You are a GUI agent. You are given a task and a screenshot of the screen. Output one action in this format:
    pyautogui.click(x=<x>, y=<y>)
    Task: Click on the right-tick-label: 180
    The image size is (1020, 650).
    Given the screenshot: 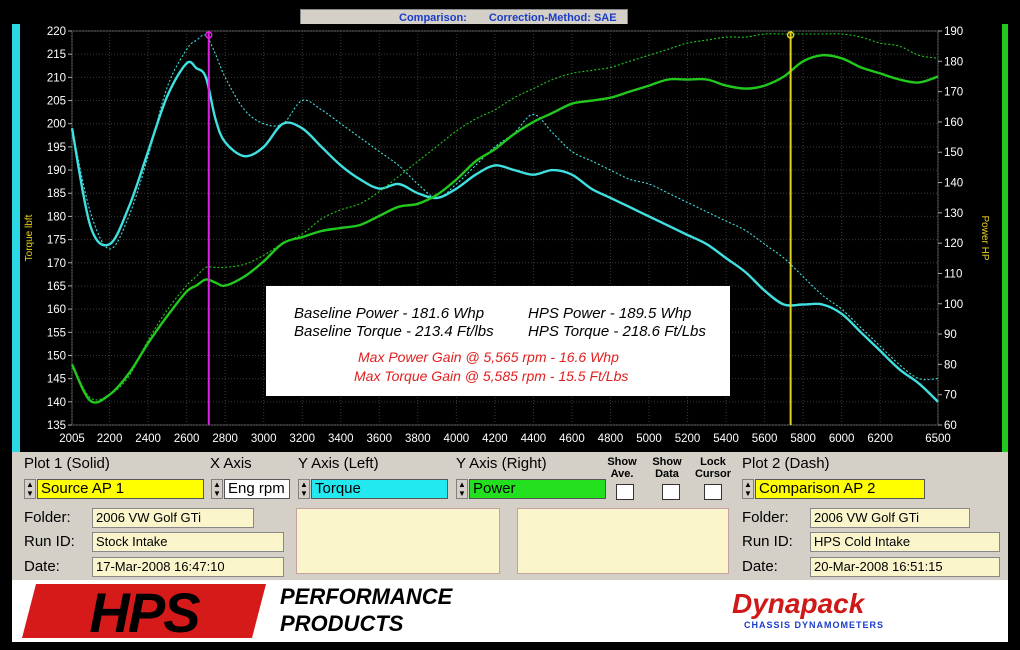 What is the action you would take?
    pyautogui.click(x=953, y=62)
    